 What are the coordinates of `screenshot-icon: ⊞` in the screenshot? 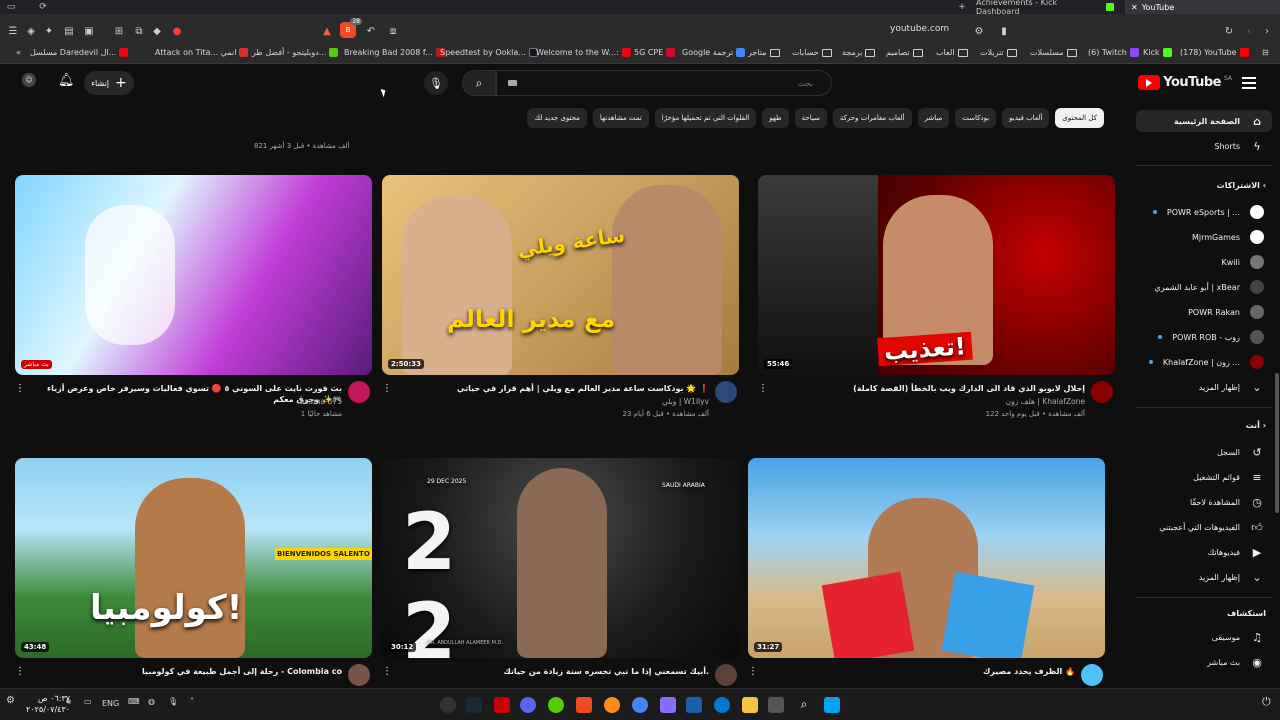 It's located at (119, 31).